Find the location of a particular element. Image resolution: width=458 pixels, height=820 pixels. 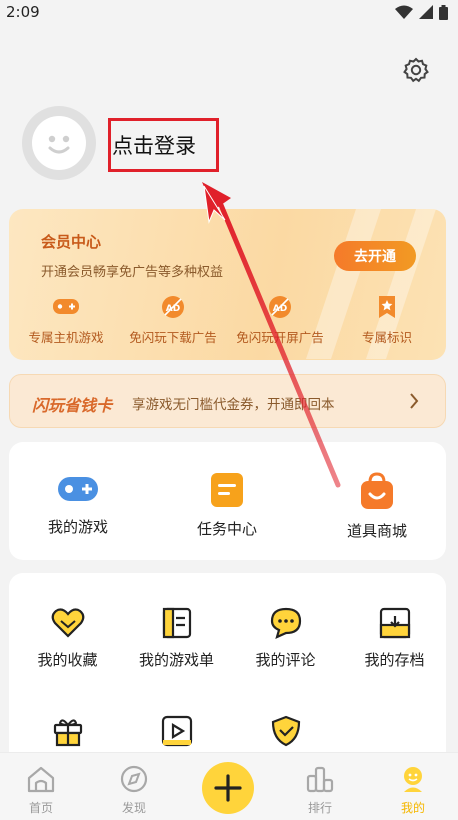

task-center-label: 任务中心 is located at coordinates (226, 529).